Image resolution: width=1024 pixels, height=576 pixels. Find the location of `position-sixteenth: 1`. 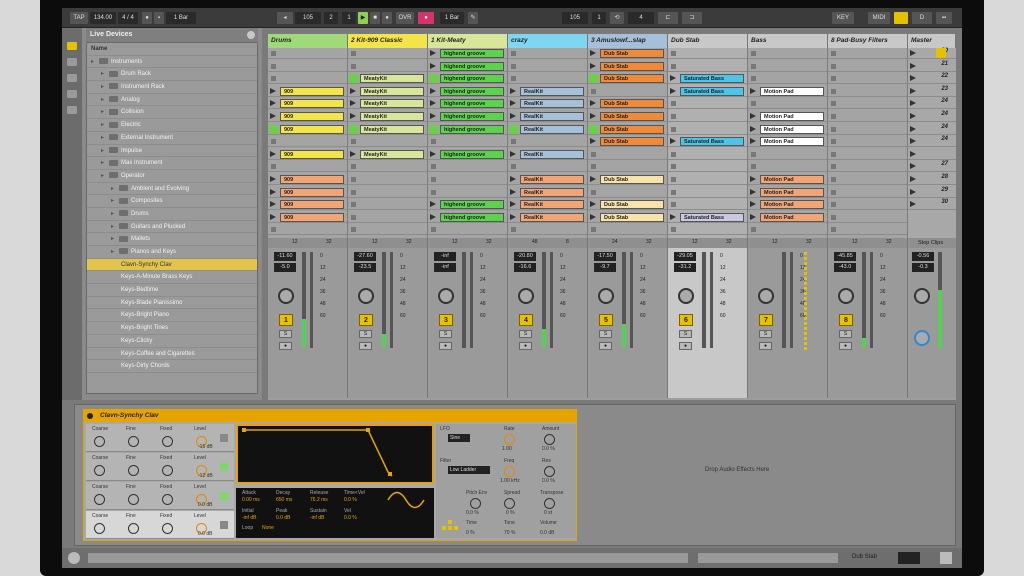

position-sixteenth: 1 is located at coordinates (349, 18).